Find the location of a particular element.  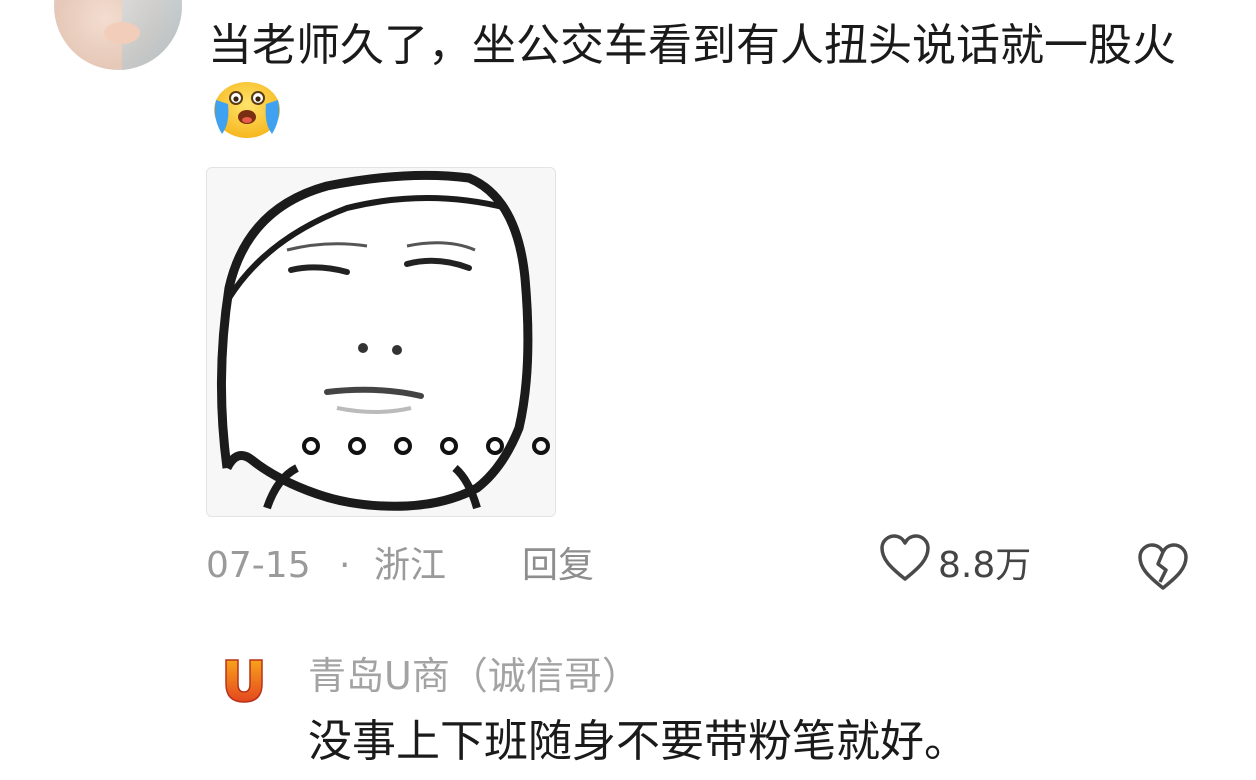

reply-text: 没事上下班随身不要带粉笔就好。 is located at coordinates (638, 741).